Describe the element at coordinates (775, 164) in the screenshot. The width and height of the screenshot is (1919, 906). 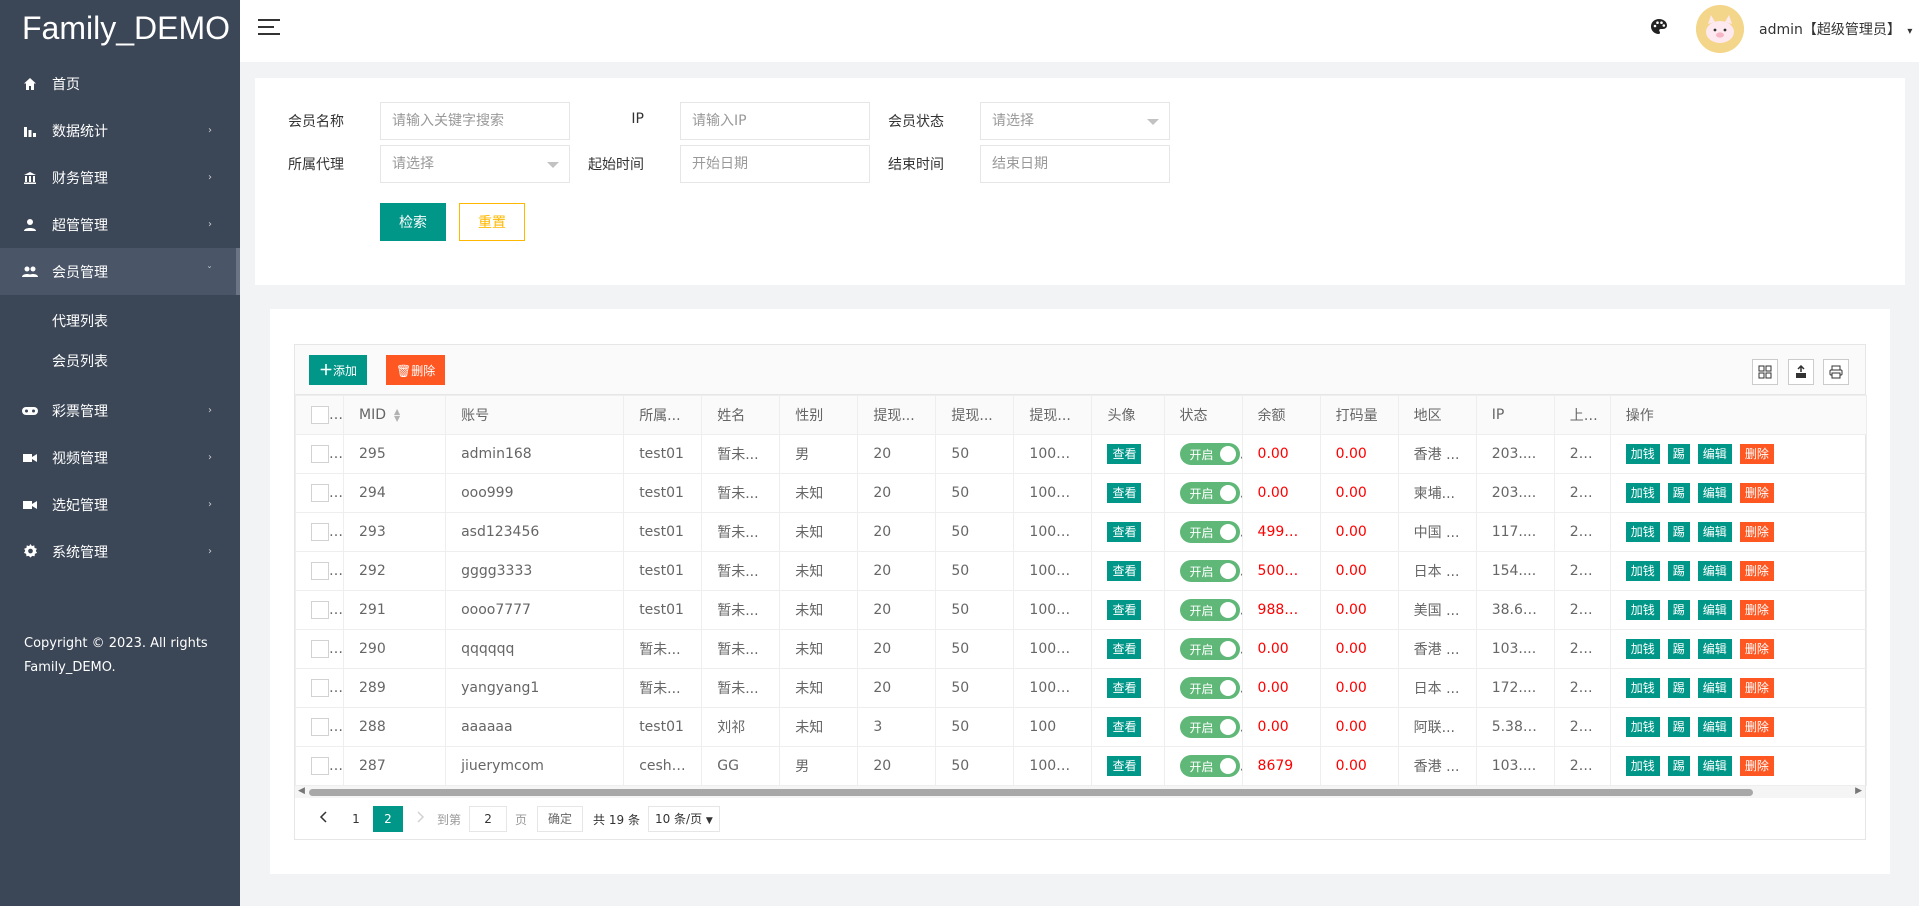
I see `start-date-input: 开始日期` at that location.